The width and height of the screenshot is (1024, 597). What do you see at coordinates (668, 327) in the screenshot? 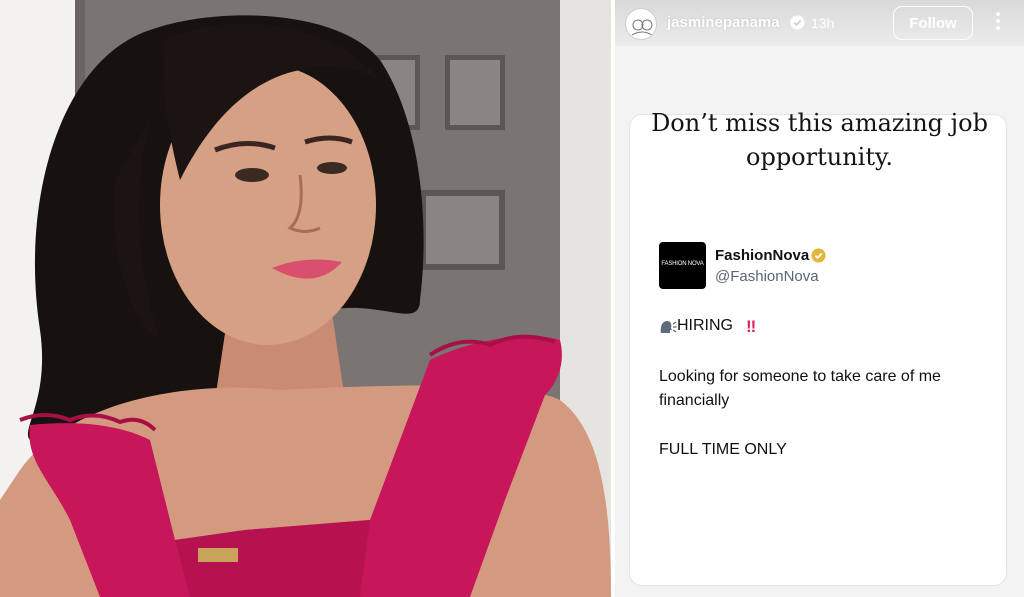
I see `speaking-head-icon` at bounding box center [668, 327].